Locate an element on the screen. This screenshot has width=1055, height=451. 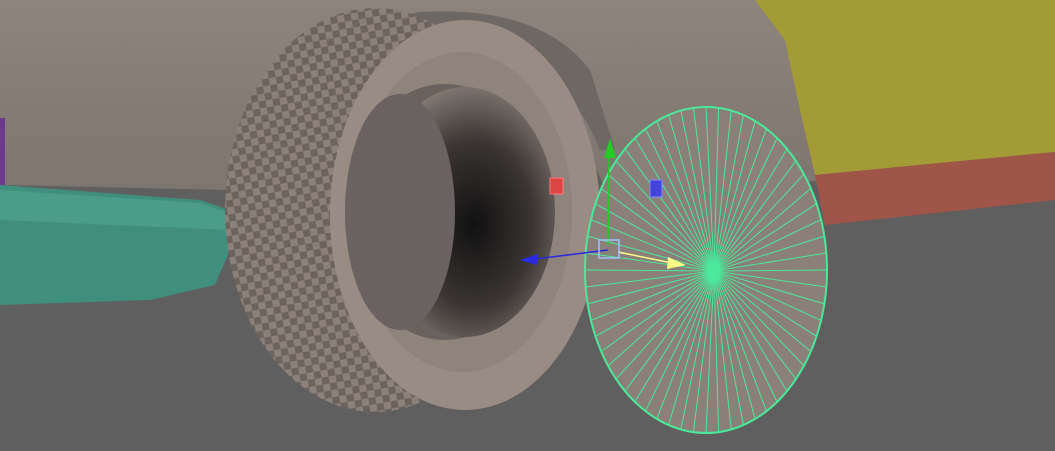
purple-panel is located at coordinates (2, 152).